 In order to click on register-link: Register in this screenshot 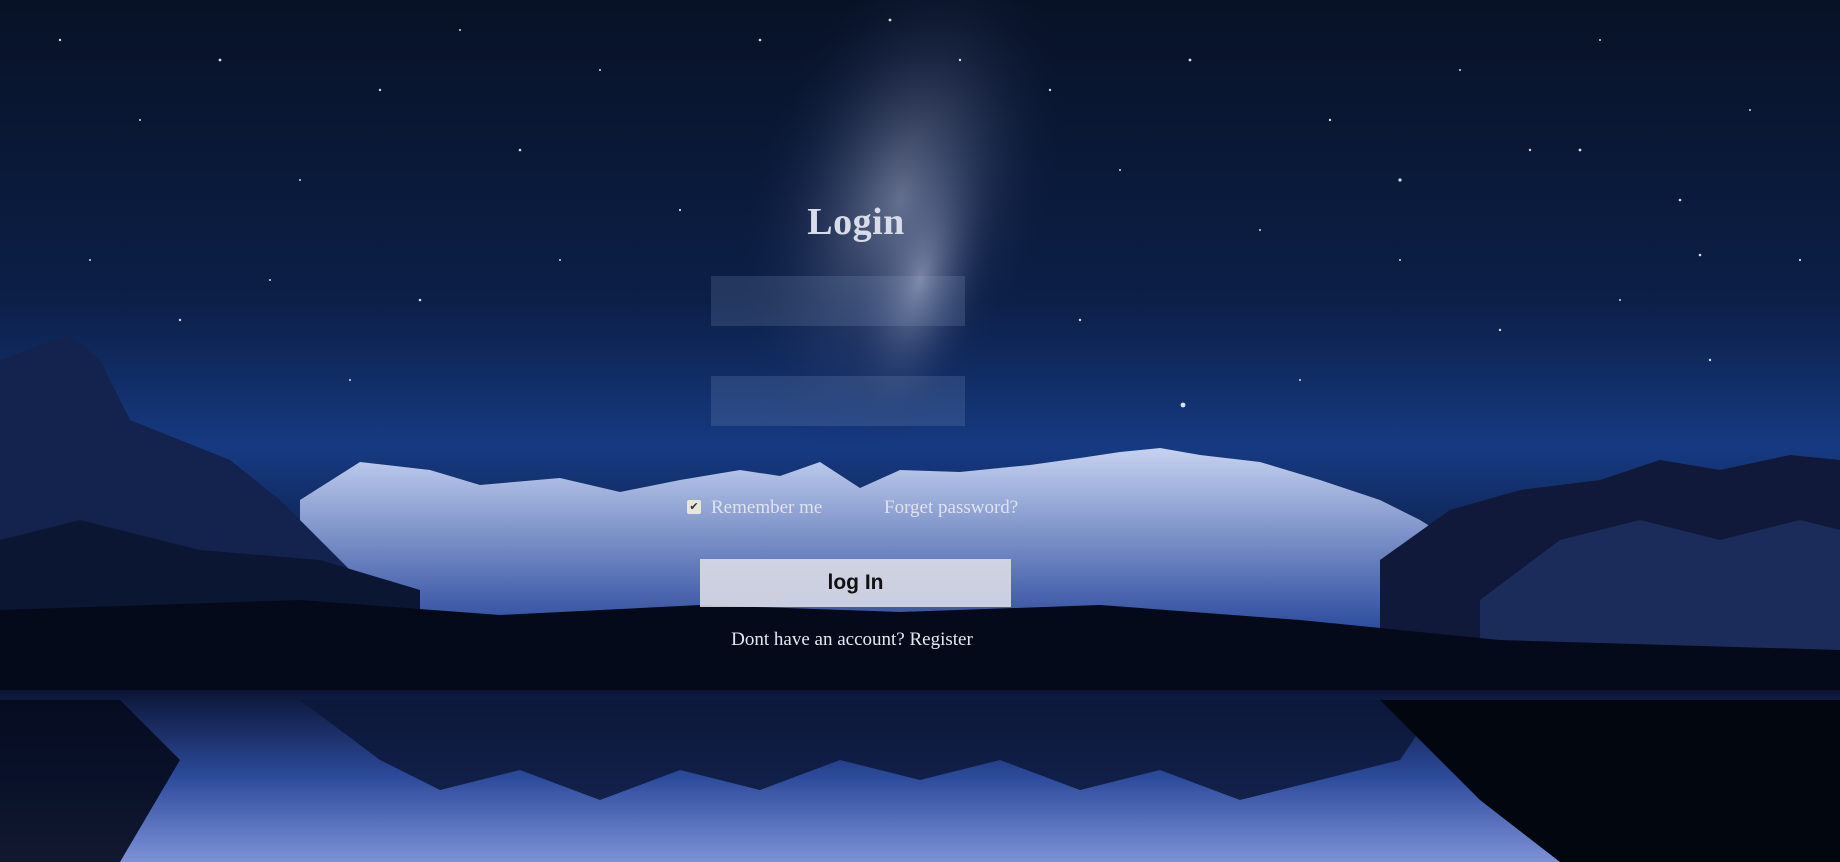, I will do `click(940, 639)`.